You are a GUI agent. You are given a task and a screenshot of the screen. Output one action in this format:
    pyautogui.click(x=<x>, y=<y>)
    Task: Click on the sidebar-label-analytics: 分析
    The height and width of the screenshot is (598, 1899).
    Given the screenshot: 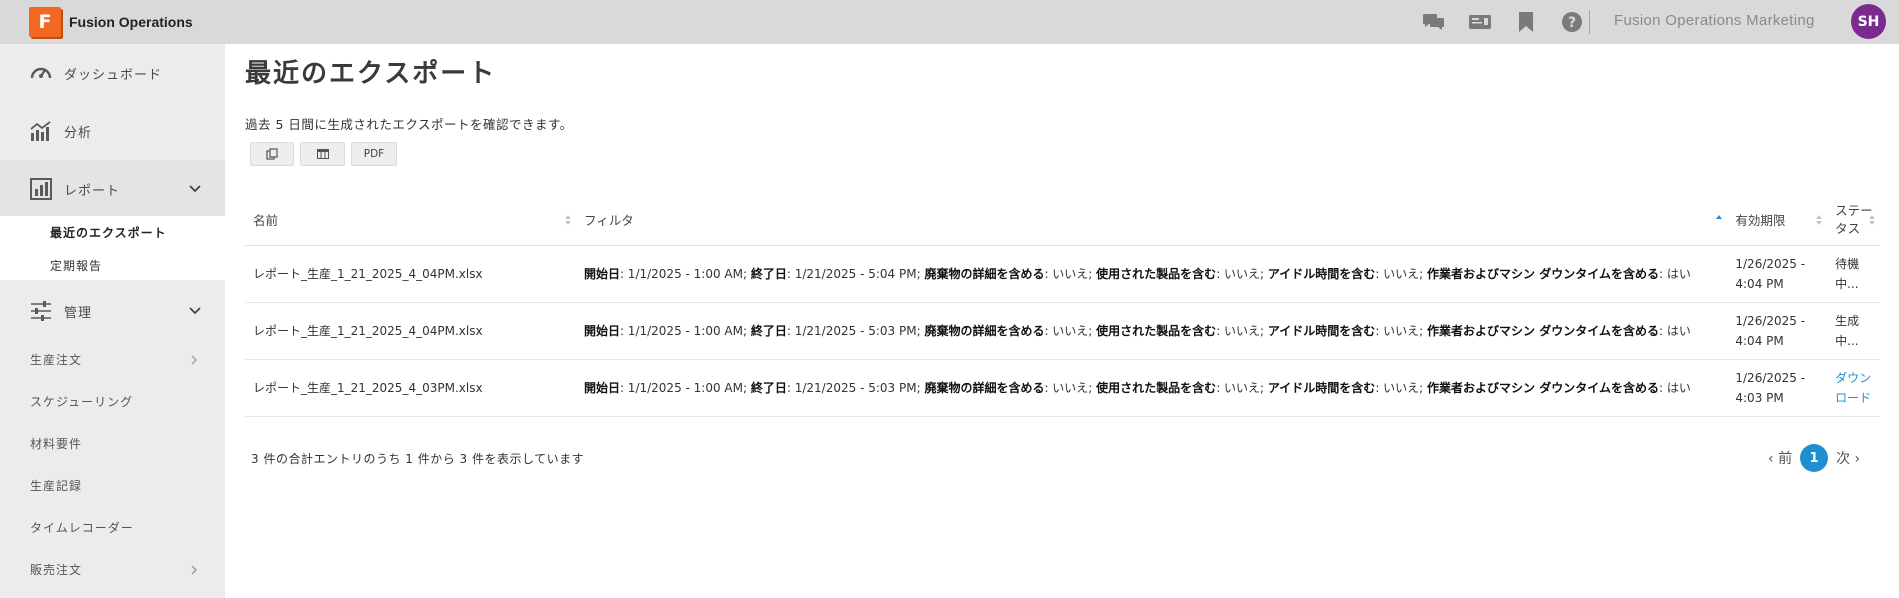 What is the action you would take?
    pyautogui.click(x=78, y=133)
    